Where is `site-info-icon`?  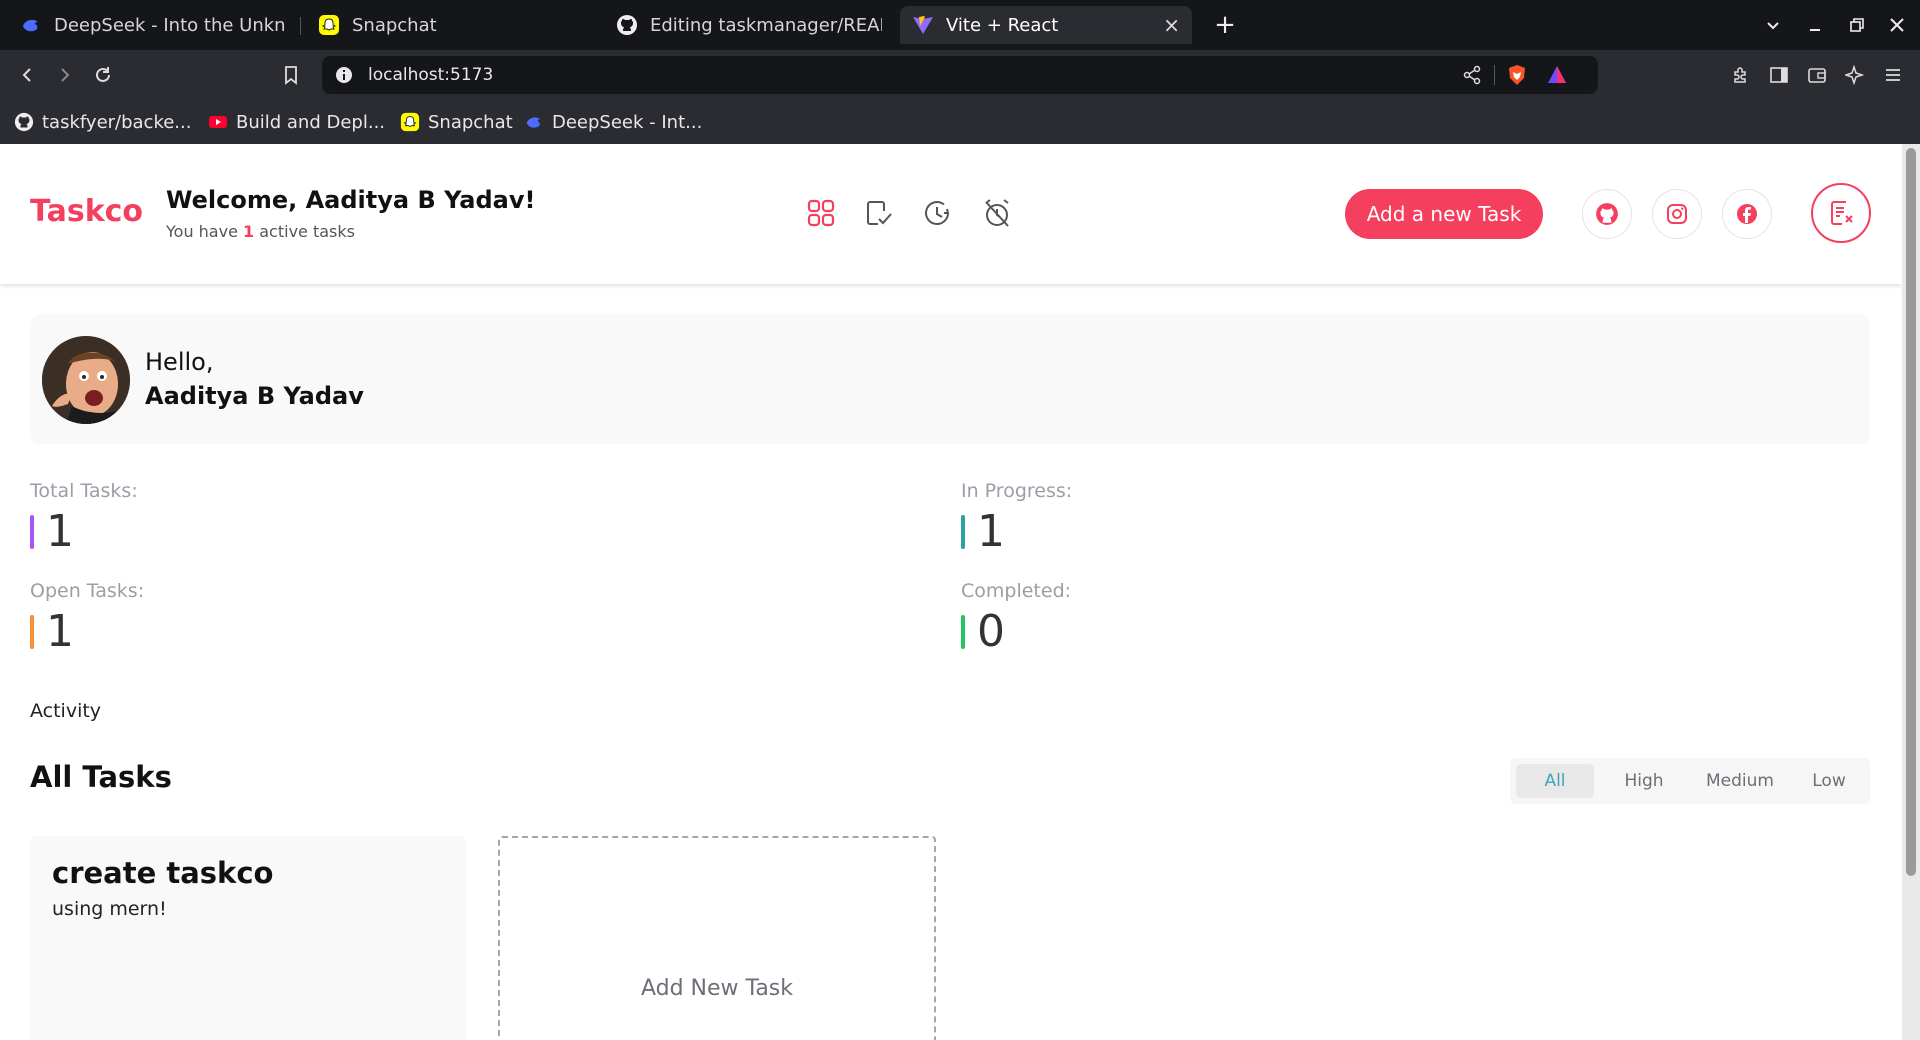 site-info-icon is located at coordinates (344, 77).